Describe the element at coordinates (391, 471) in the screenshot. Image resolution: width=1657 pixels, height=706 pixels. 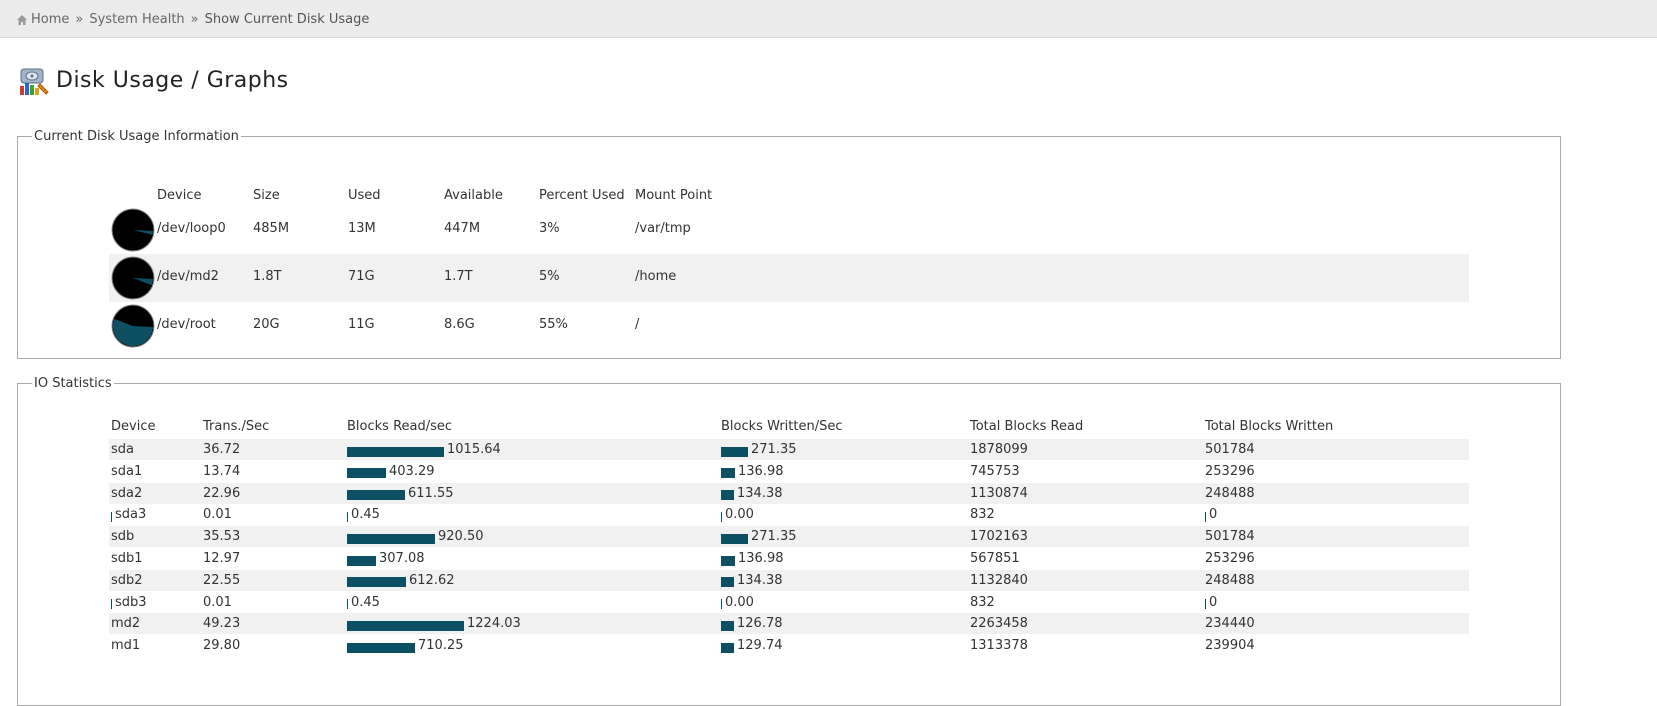
I see `cell-blocks-read-per-sec: 403.29` at that location.